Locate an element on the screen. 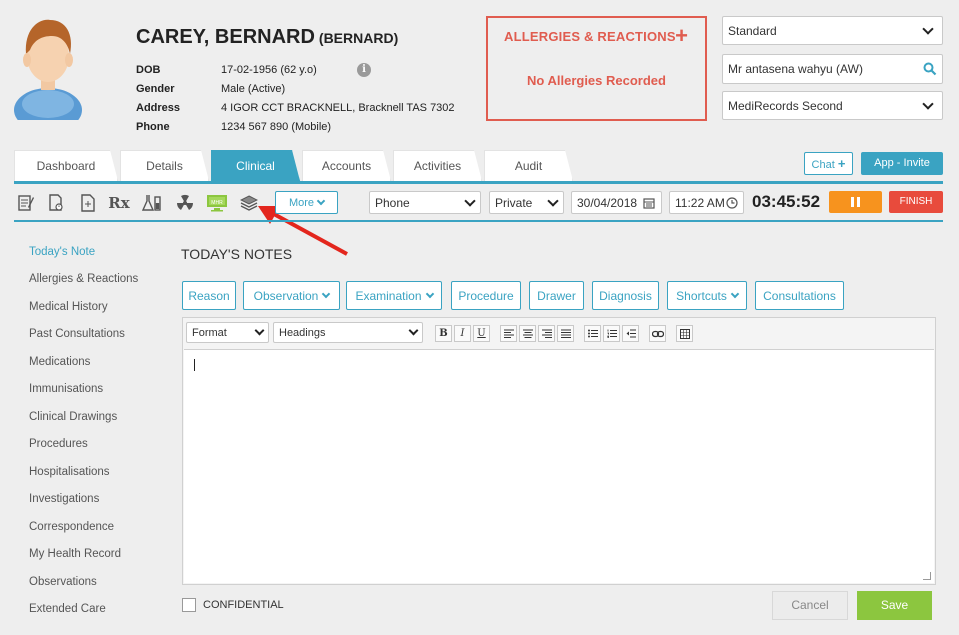 The width and height of the screenshot is (959, 635). shortcuts-button: Shortcuts is located at coordinates (707, 295).